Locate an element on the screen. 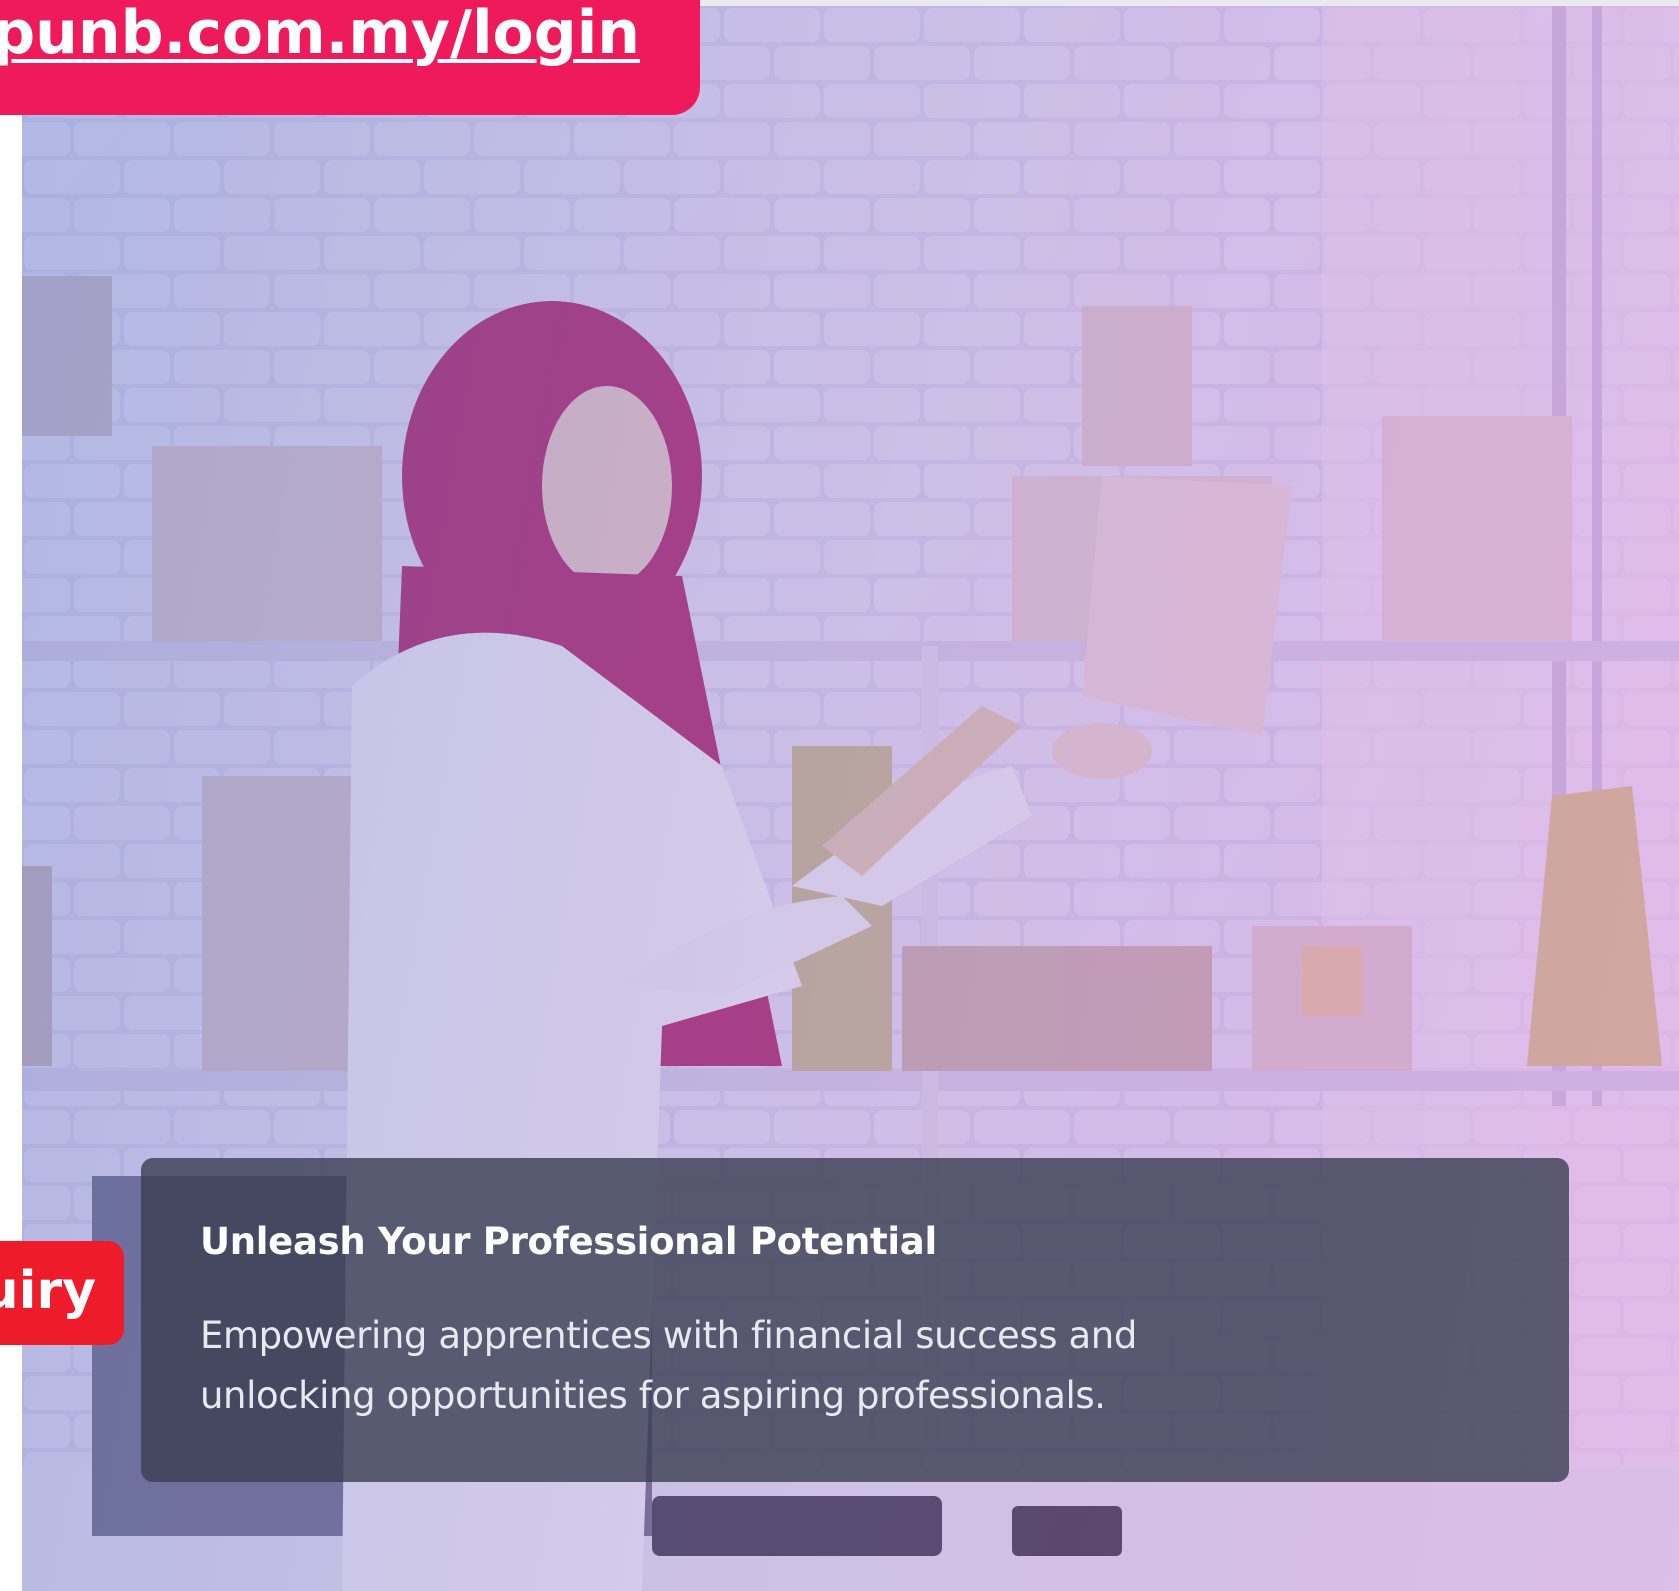 The height and width of the screenshot is (1591, 1679). enquiry-button: uiry is located at coordinates (62, 1293).